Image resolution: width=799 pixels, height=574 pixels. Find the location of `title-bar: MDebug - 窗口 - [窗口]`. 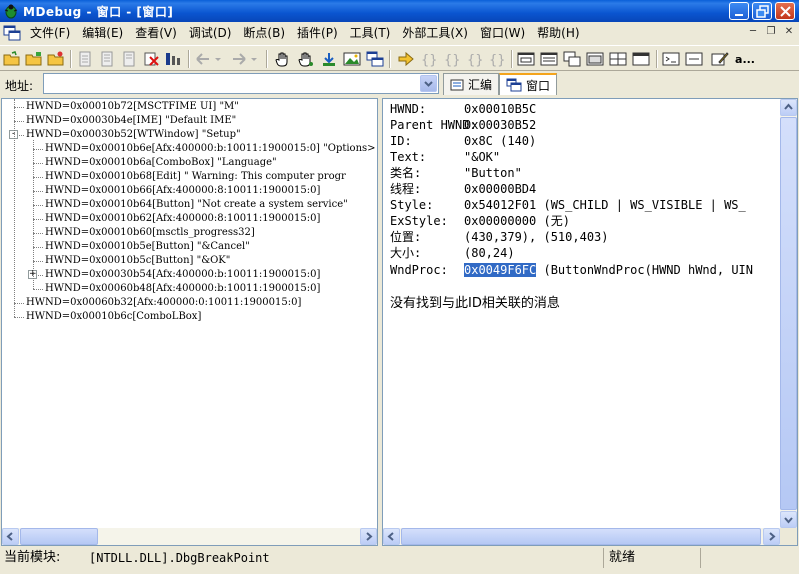

title-bar: MDebug - 窗口 - [窗口] is located at coordinates (399, 11).